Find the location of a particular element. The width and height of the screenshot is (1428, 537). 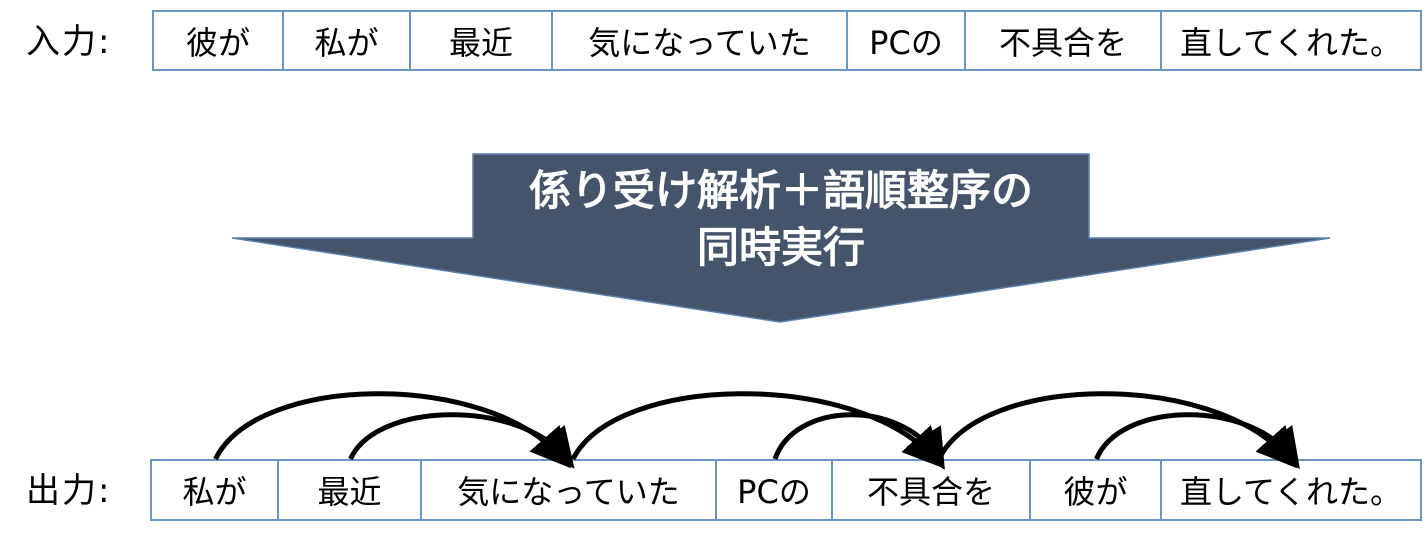

output-token: PCの is located at coordinates (775, 490).